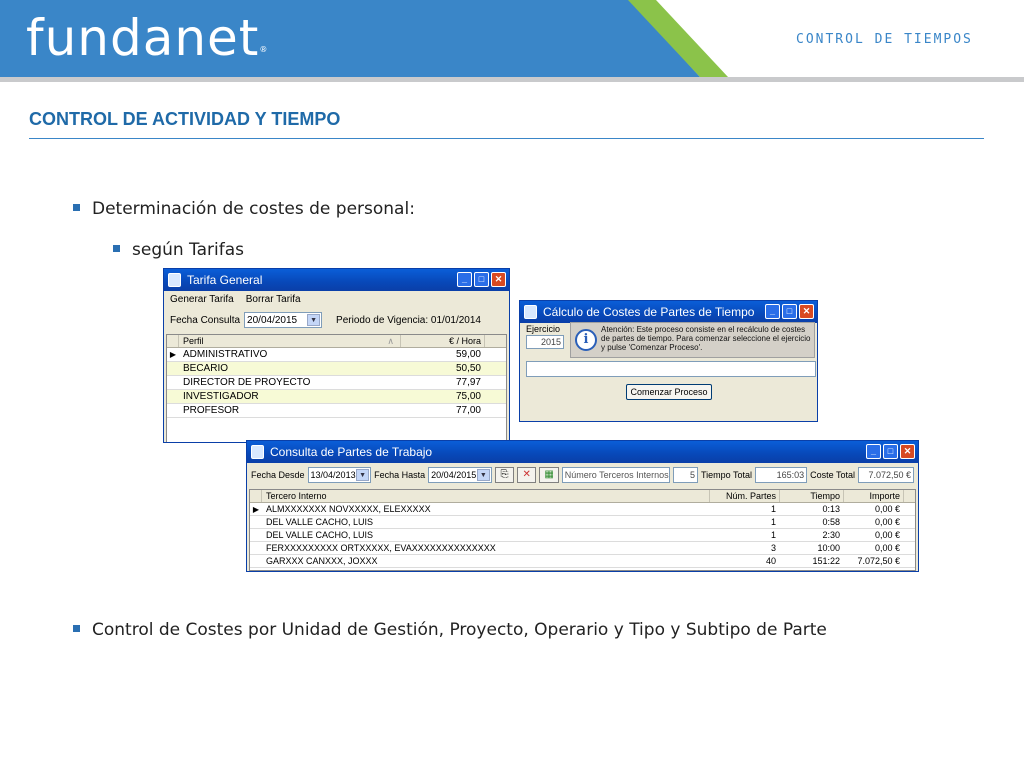 Image resolution: width=1024 pixels, height=768 pixels. Describe the element at coordinates (812, 496) in the screenshot. I see `col-tiempo: Tiempo` at that location.